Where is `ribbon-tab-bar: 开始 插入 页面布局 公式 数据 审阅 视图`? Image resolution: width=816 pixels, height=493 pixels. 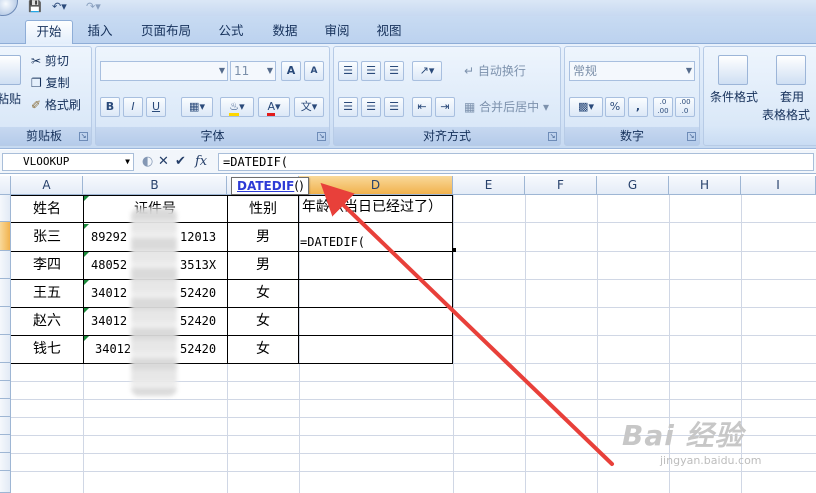
ribbon-tab-bar: 开始 插入 页面布局 公式 数据 审阅 视图 is located at coordinates (408, 30).